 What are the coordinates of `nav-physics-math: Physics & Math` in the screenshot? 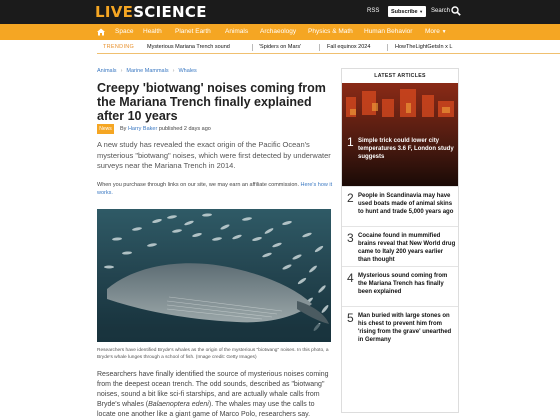 It's located at (330, 32).